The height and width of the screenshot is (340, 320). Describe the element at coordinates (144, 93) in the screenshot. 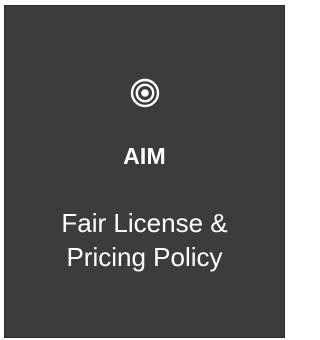

I see `target-icon` at that location.